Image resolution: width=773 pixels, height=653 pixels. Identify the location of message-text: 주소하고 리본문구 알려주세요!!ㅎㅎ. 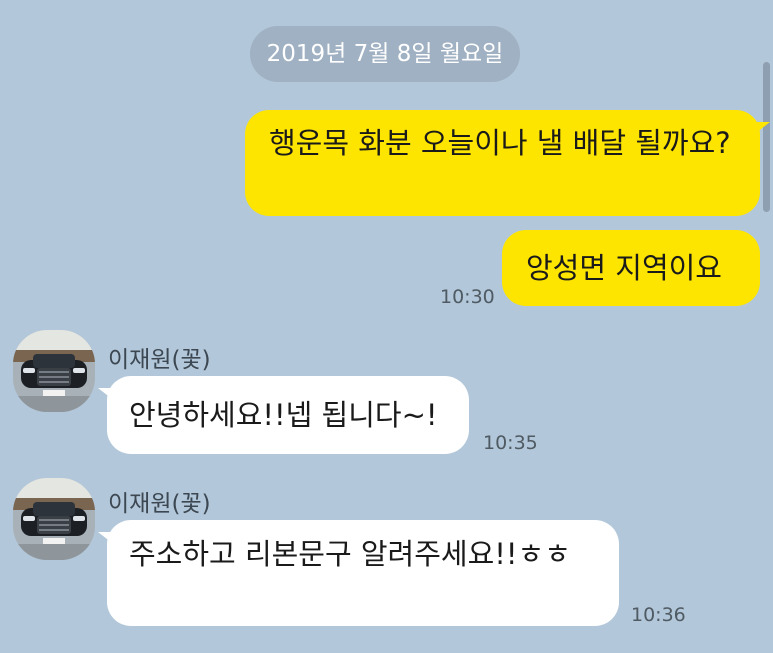
(350, 554).